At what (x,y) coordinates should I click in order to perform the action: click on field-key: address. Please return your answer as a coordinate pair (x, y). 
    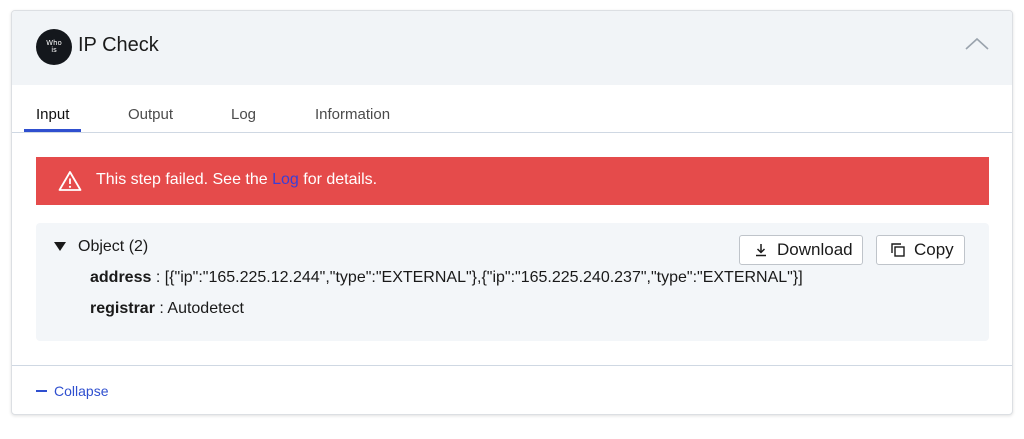
    Looking at the image, I should click on (121, 277).